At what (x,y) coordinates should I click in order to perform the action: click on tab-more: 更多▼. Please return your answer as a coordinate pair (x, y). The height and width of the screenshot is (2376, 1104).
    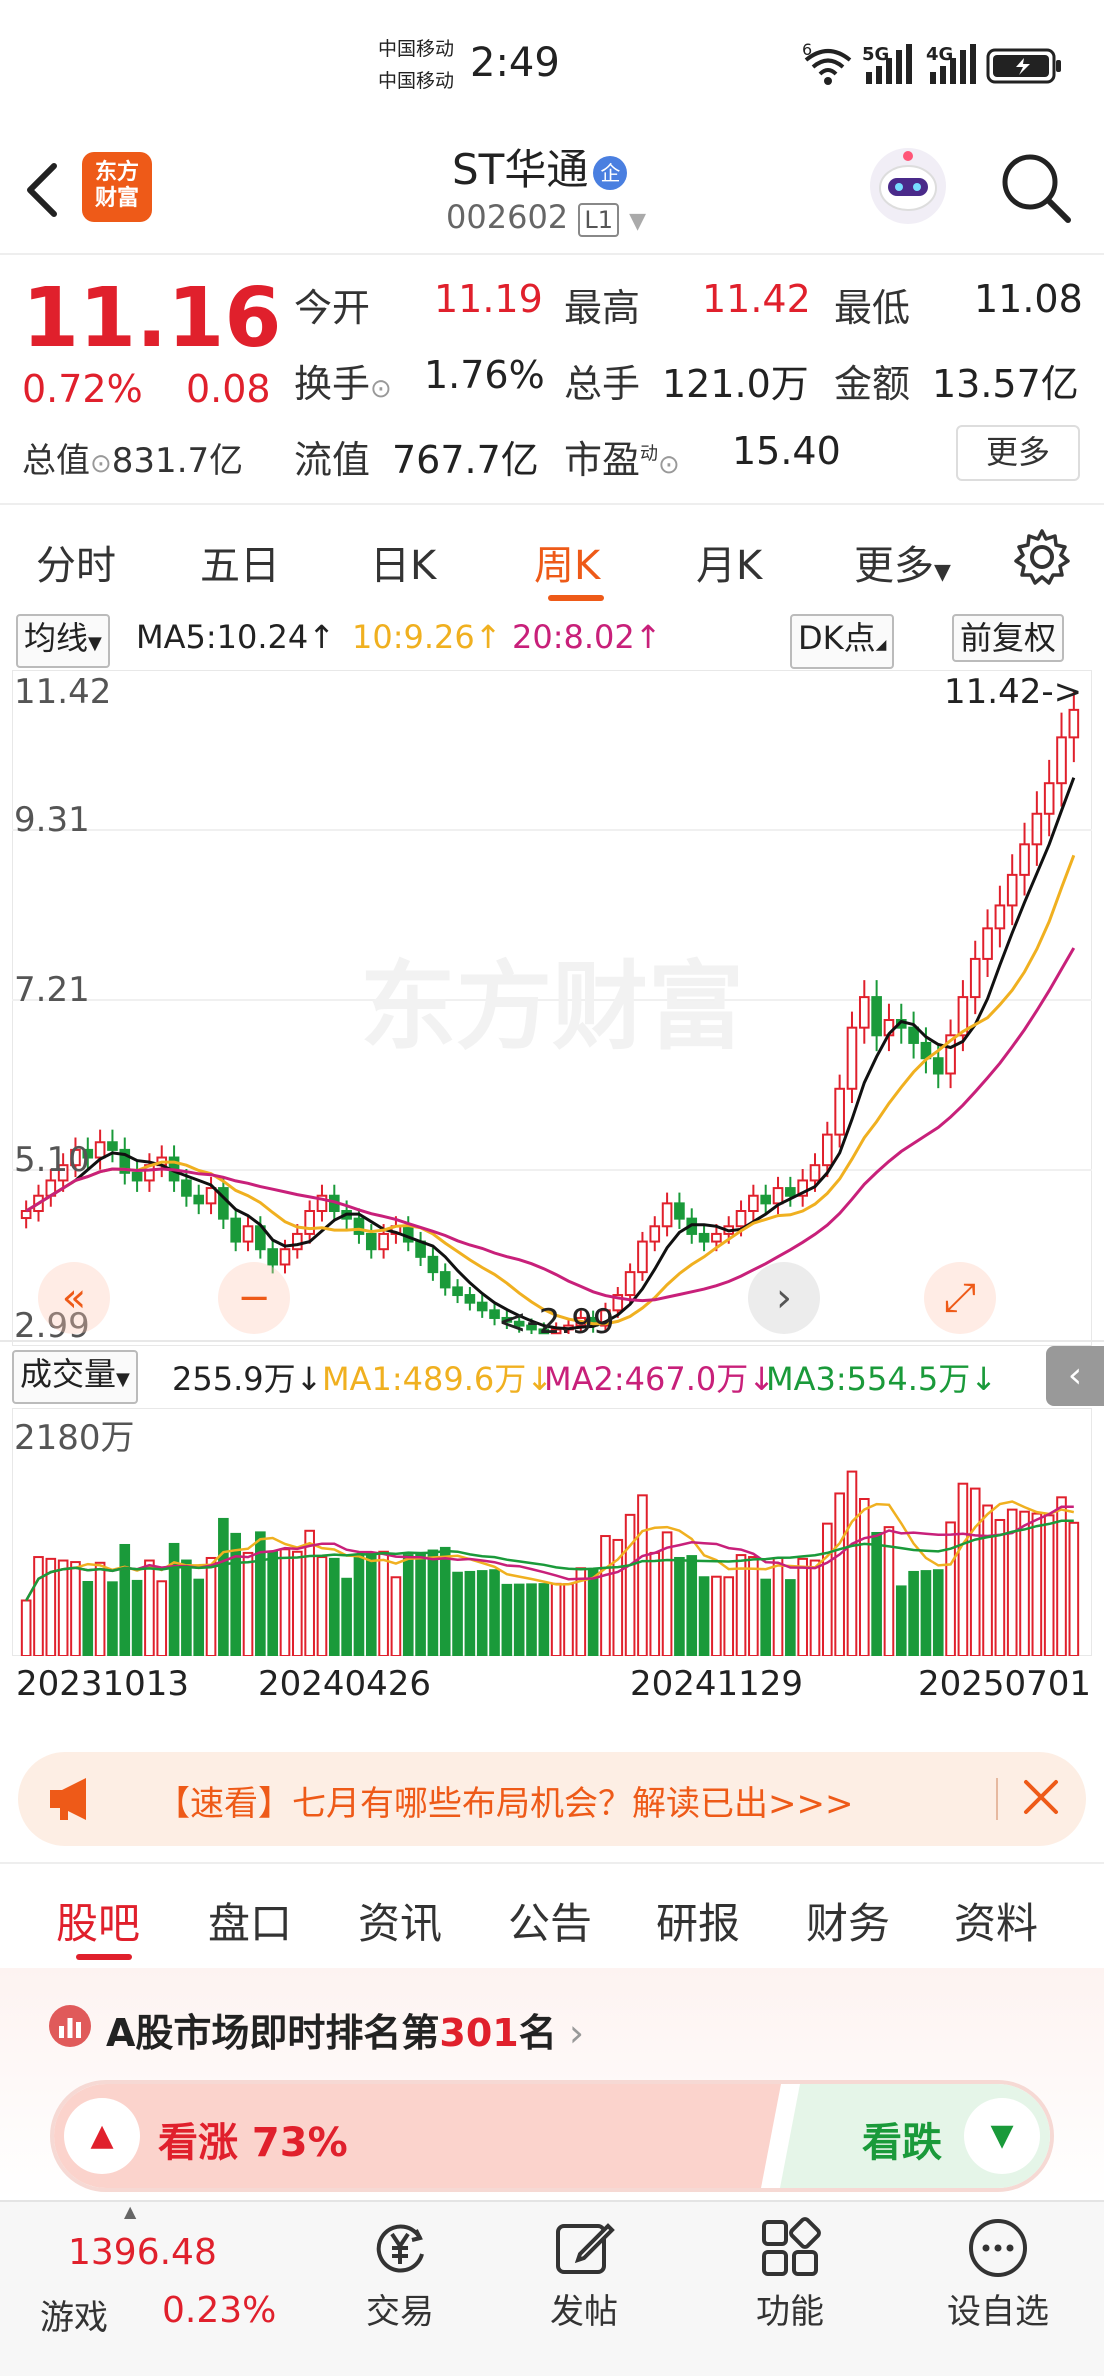
    Looking at the image, I should click on (902, 562).